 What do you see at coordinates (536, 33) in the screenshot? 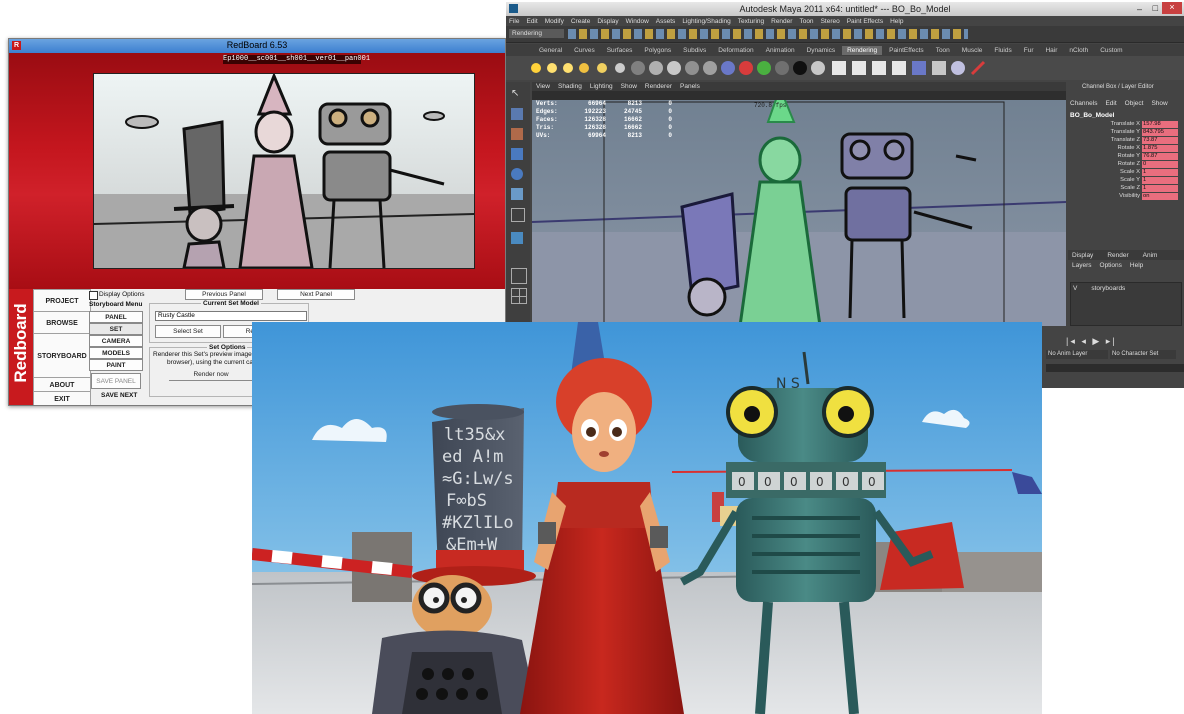
I see `mode-selector: Rendering` at bounding box center [536, 33].